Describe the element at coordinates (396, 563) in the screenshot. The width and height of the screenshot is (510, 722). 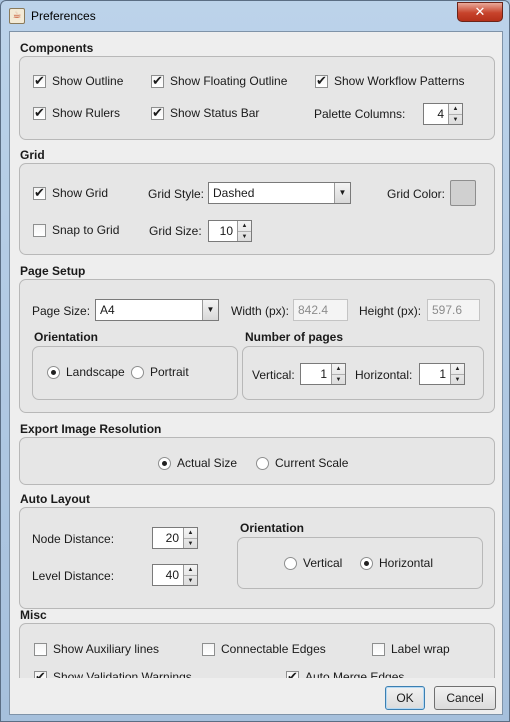
I see `layout-horizontal-radio: Horizontal` at that location.